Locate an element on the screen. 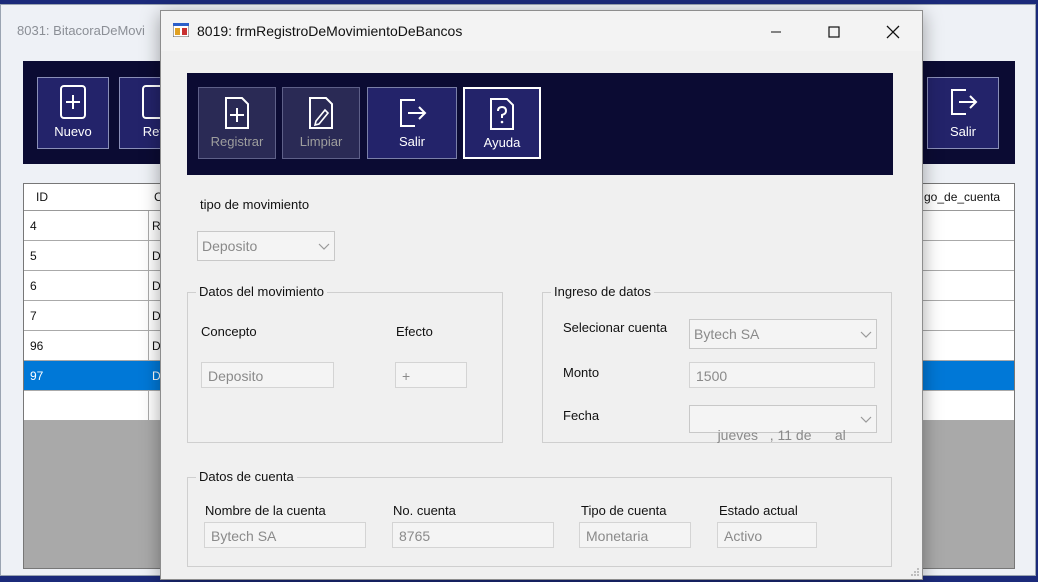 The width and height of the screenshot is (1038, 582). limpiar-button: Limpiar is located at coordinates (321, 123).